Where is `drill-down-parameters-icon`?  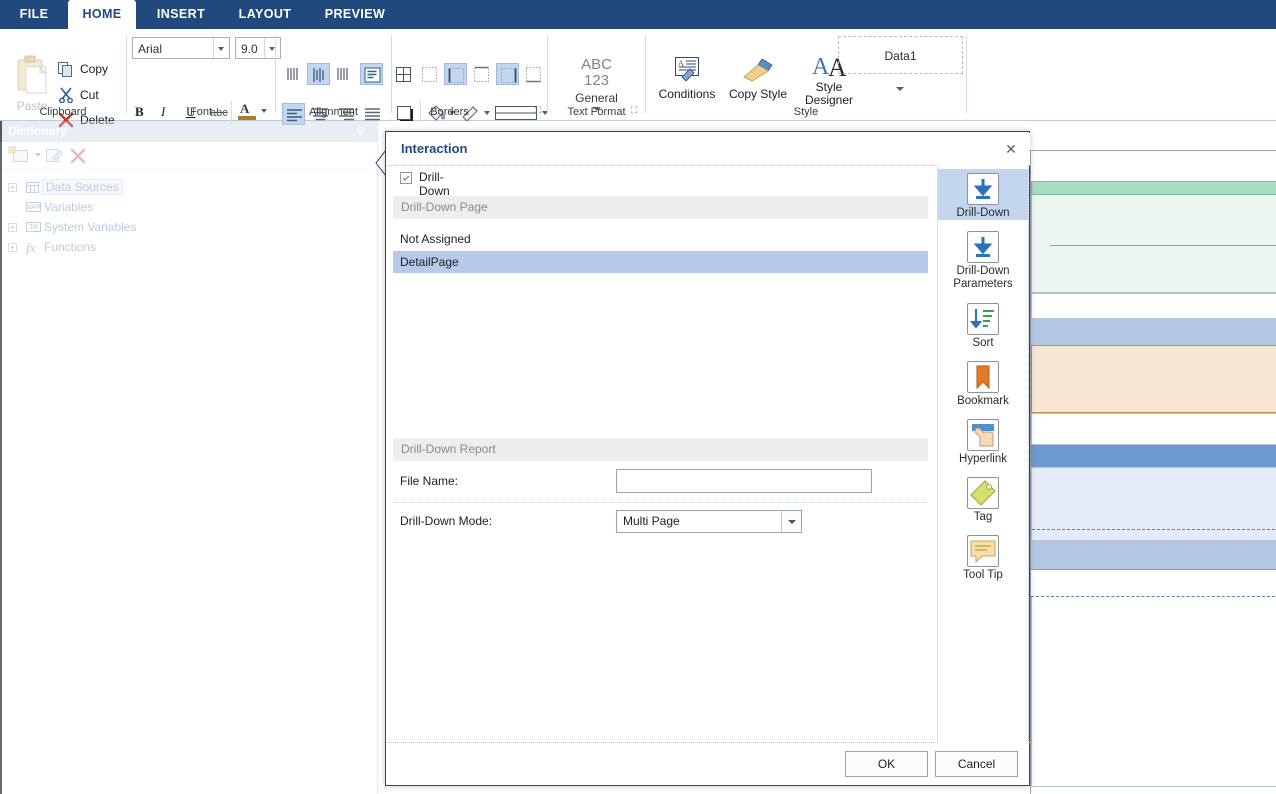
drill-down-parameters-icon is located at coordinates (983, 247).